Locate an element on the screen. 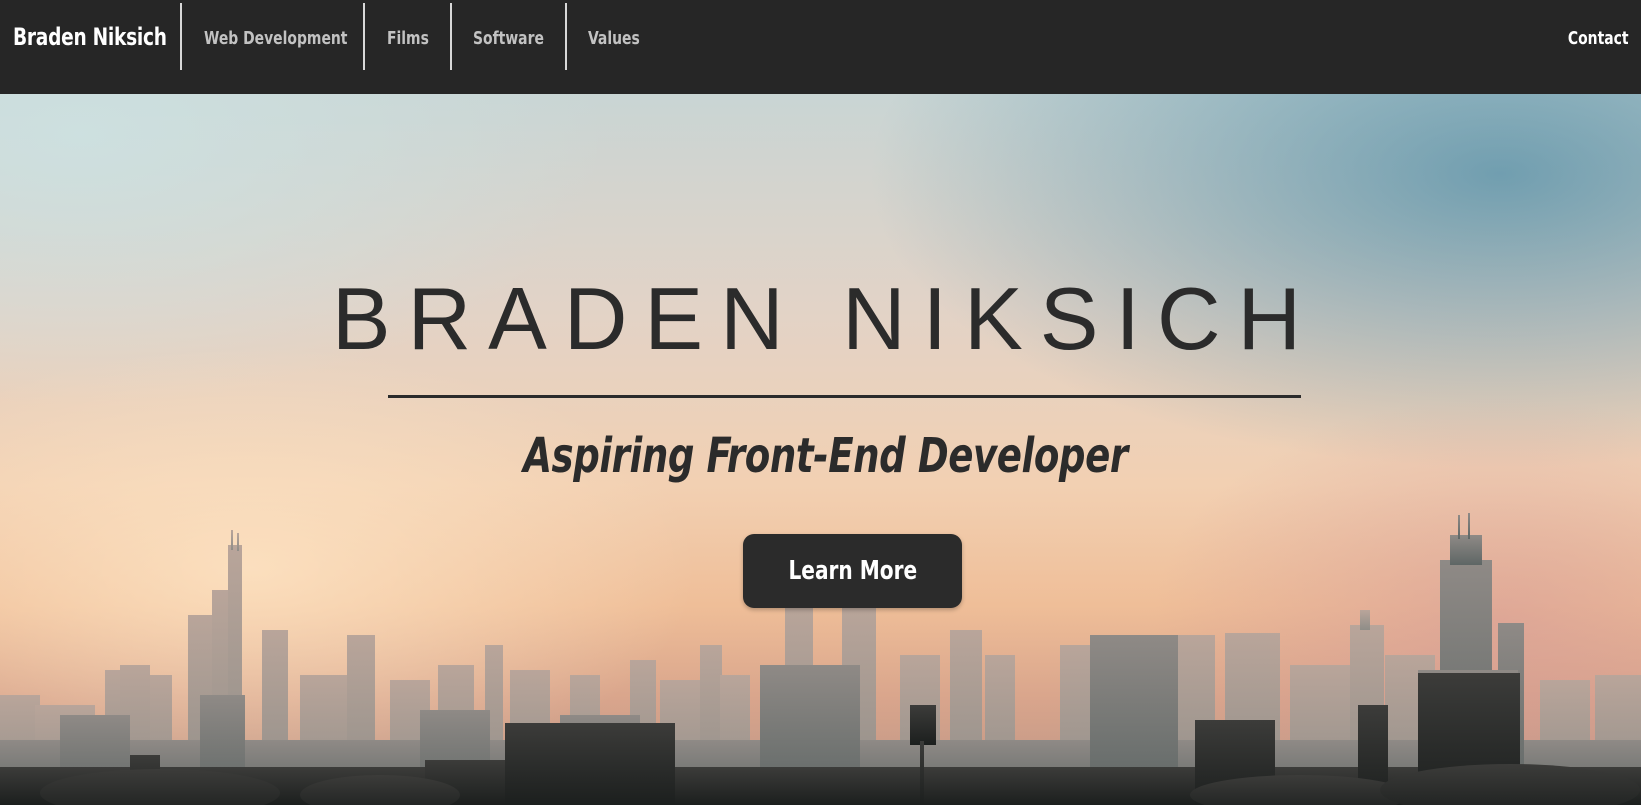 The width and height of the screenshot is (1641, 805). hero-subtitle: Aspiring Front-End Developer is located at coordinates (820, 456).